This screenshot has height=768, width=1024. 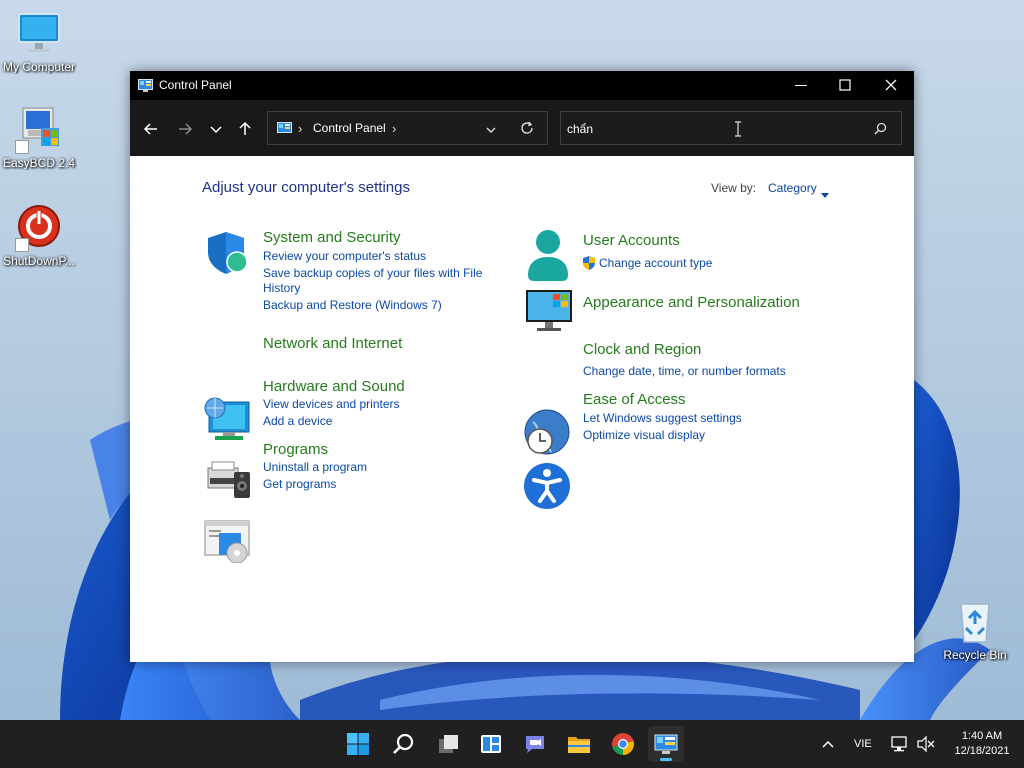 What do you see at coordinates (349, 128) in the screenshot?
I see `breadcrumb-control-panel: Control Panel` at bounding box center [349, 128].